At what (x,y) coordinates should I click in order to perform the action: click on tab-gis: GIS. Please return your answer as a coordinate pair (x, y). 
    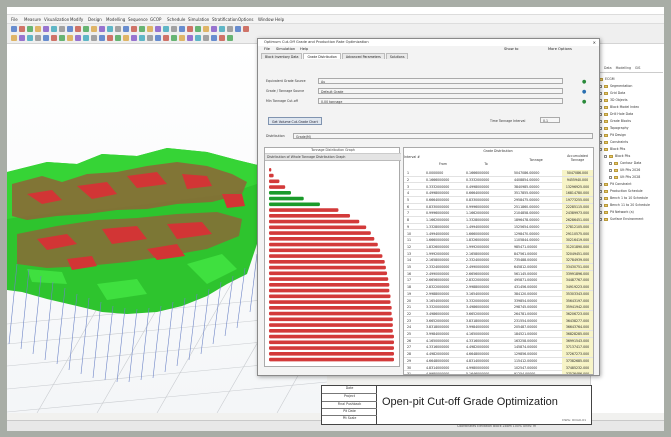
    Looking at the image, I should click on (637, 69).